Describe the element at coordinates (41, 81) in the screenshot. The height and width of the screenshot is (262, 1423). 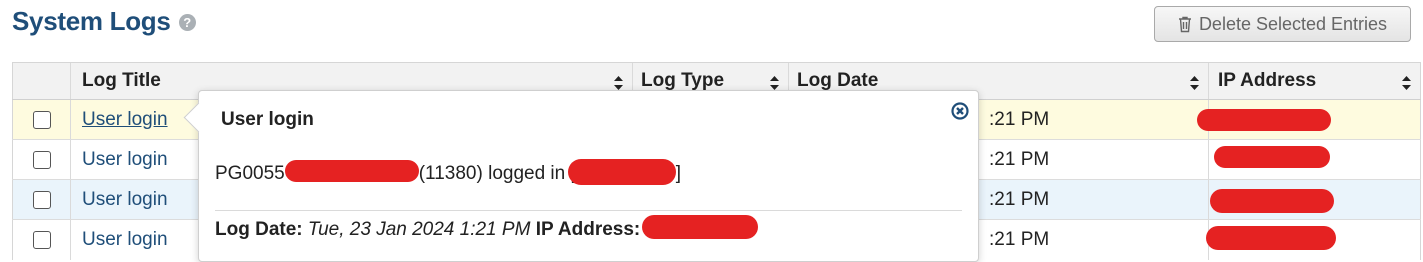
I see `select-column-header` at that location.